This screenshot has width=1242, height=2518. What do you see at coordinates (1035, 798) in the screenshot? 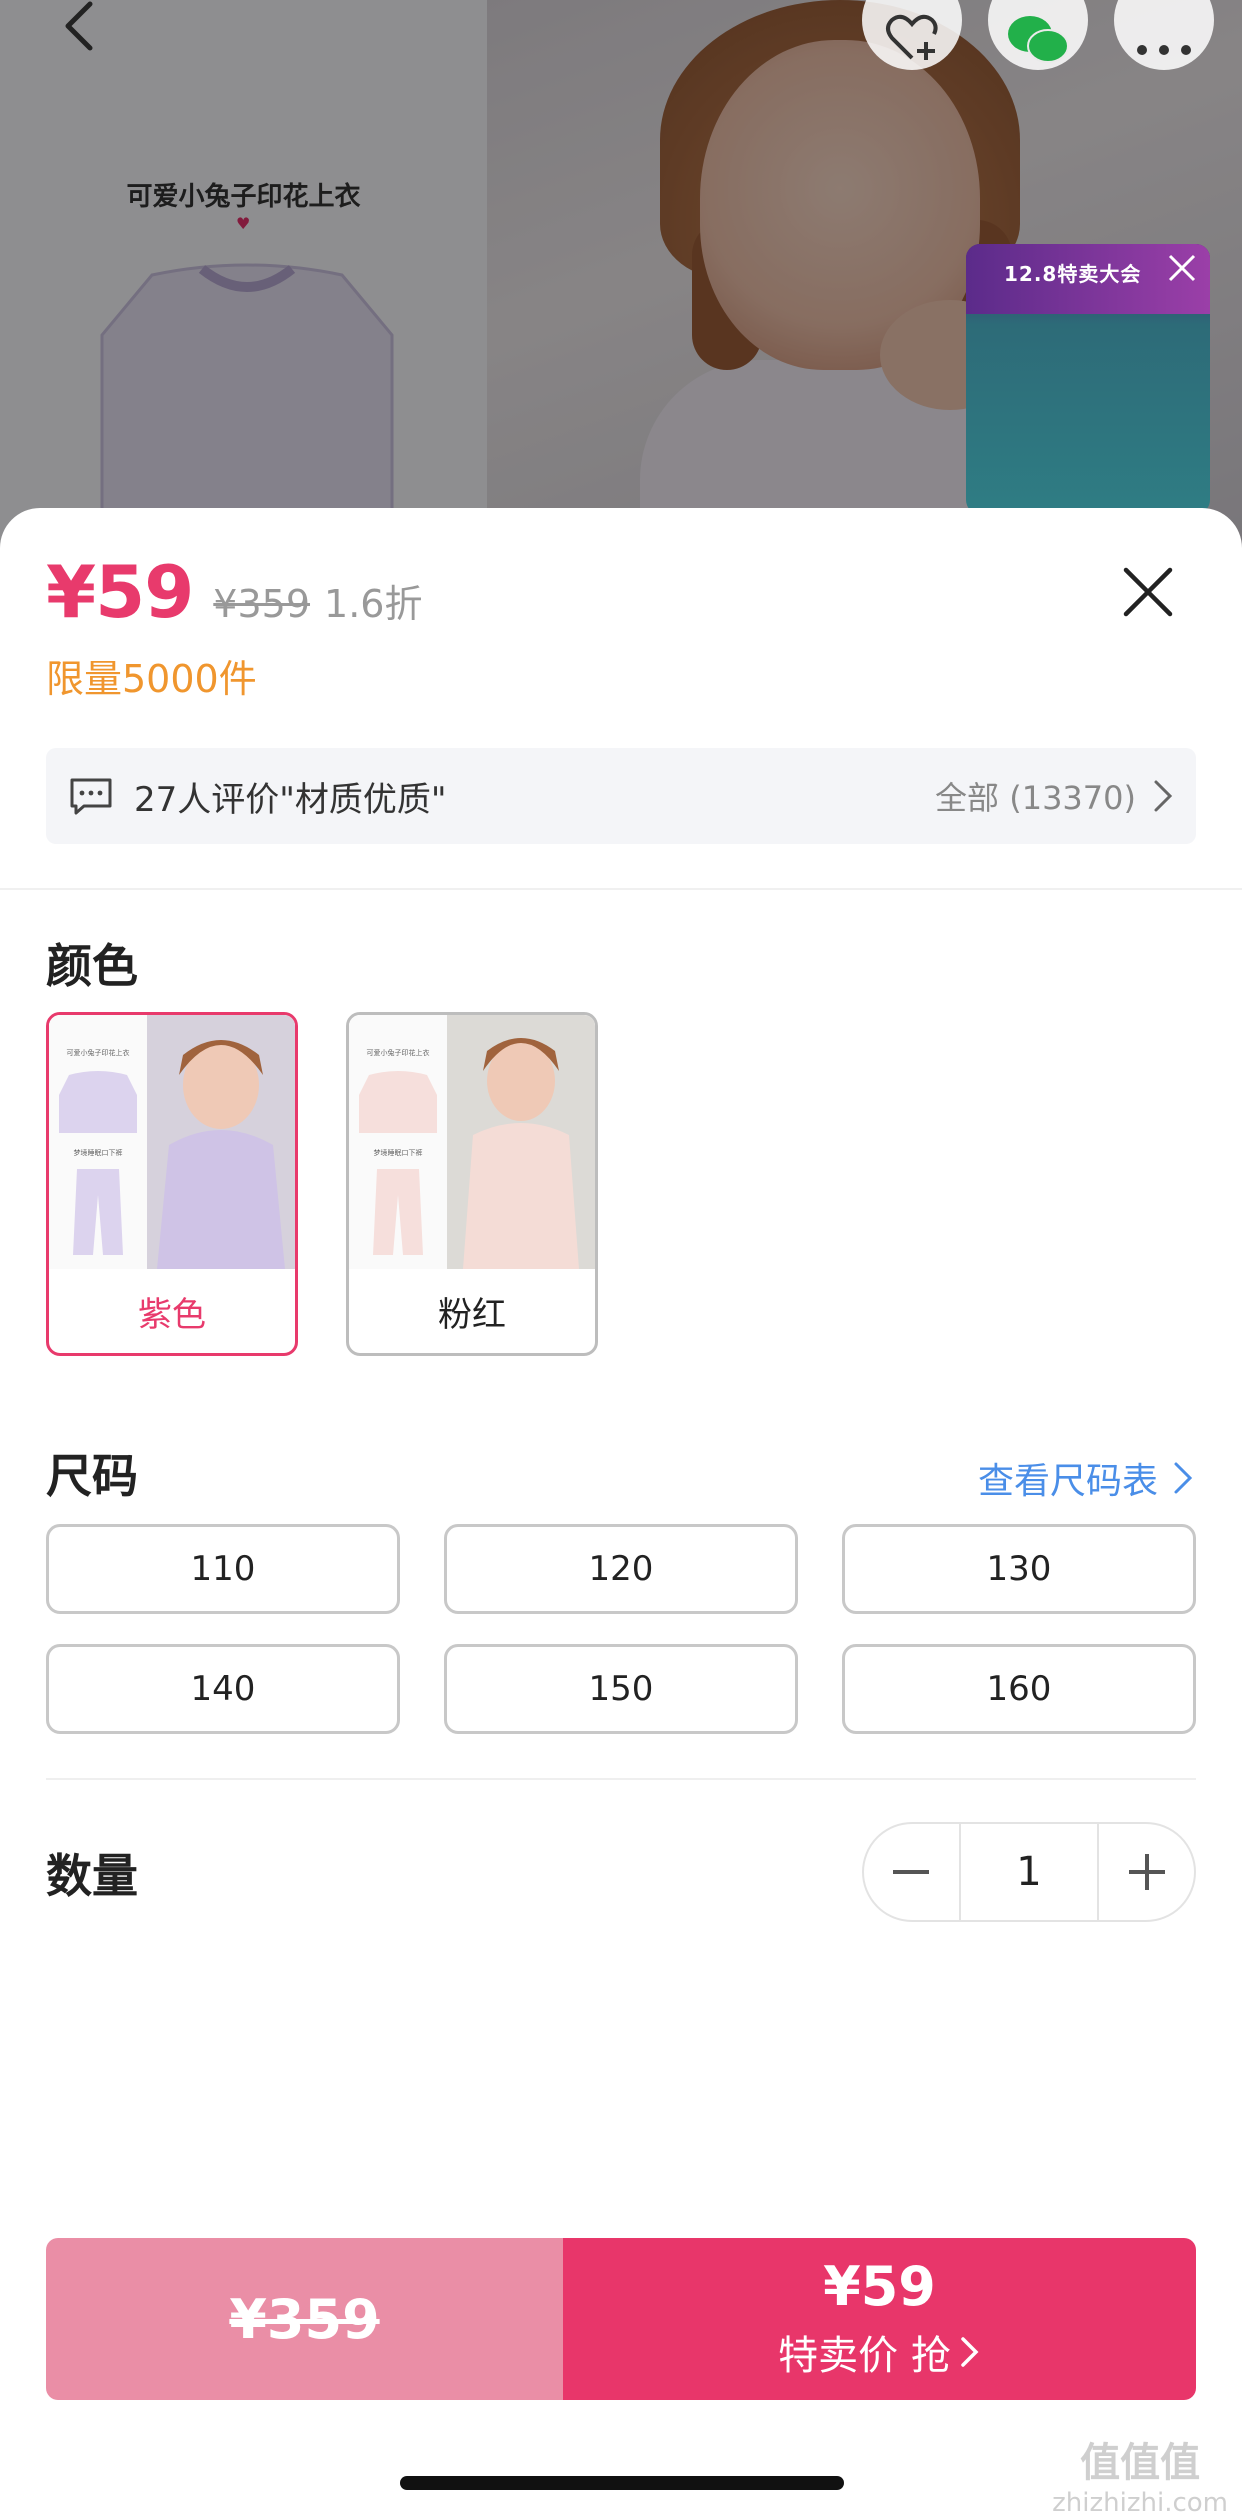
I see `review-all-count: 全部 (13370)` at bounding box center [1035, 798].